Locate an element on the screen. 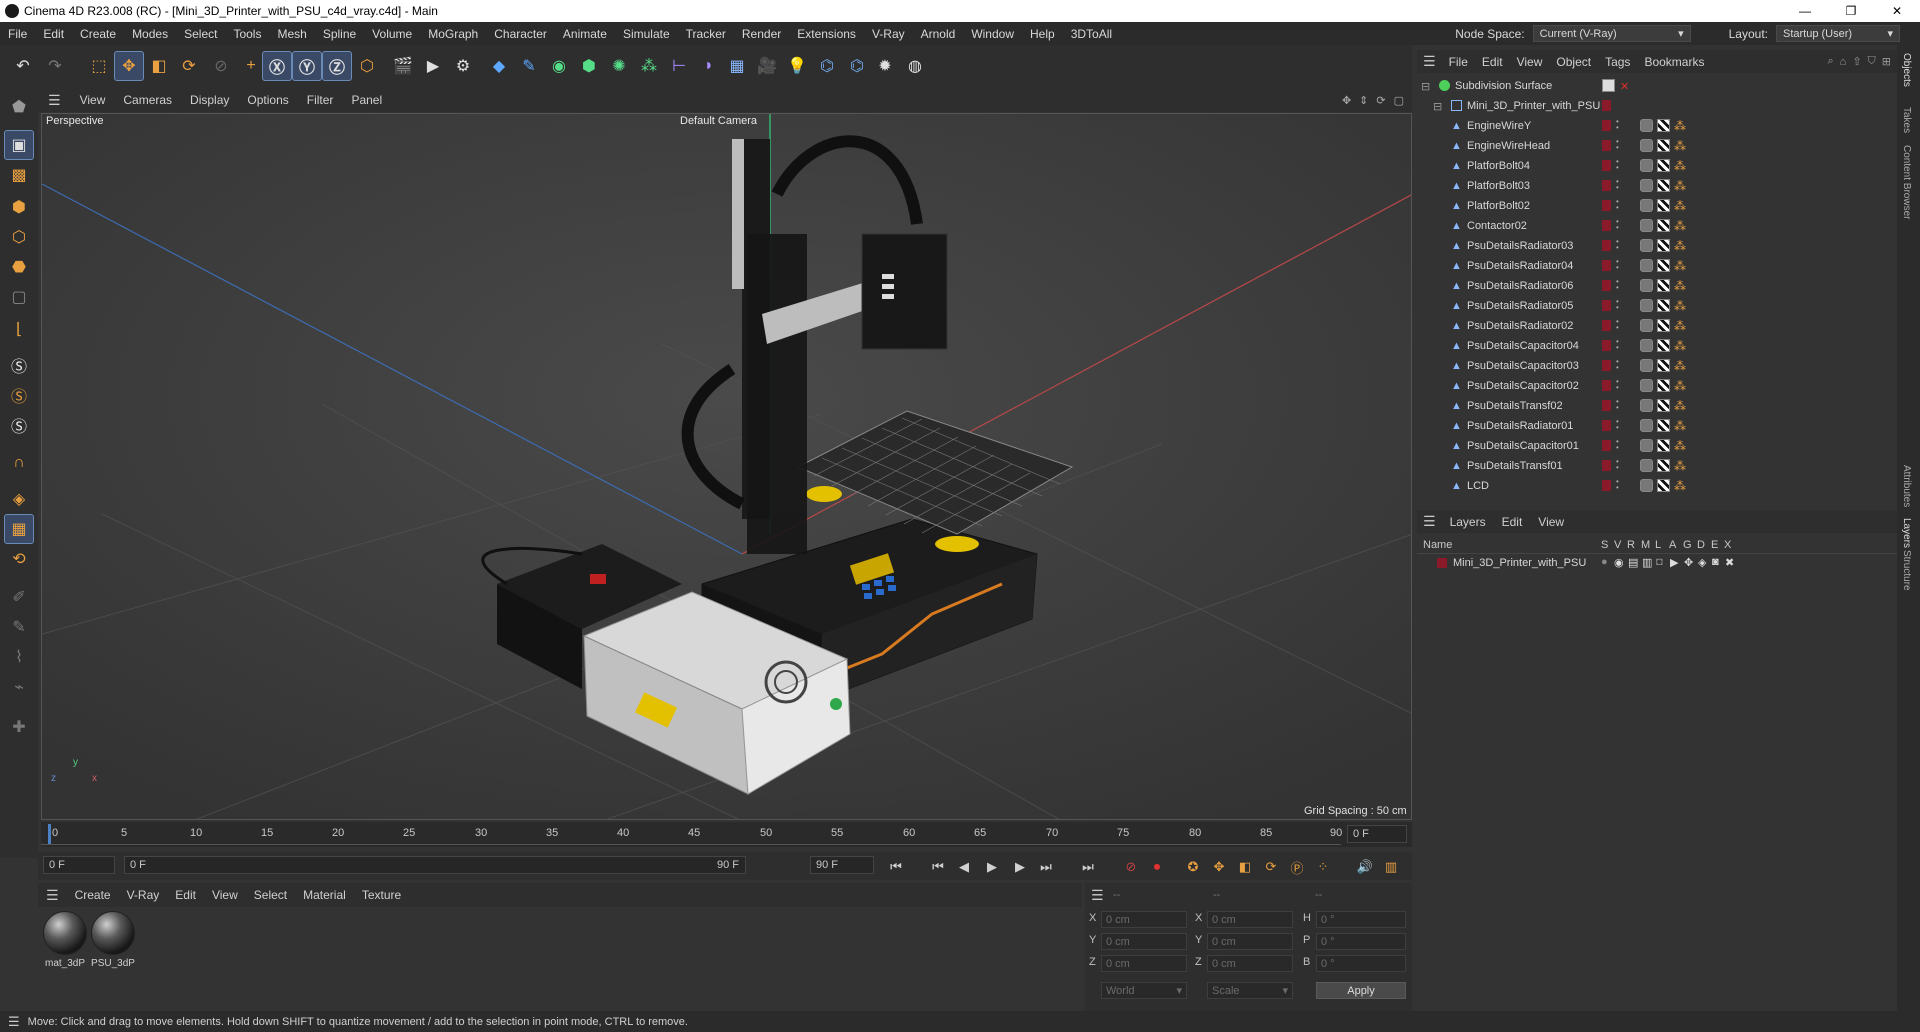 This screenshot has width=1920, height=1032. field-icon: ◗ is located at coordinates (709, 66).